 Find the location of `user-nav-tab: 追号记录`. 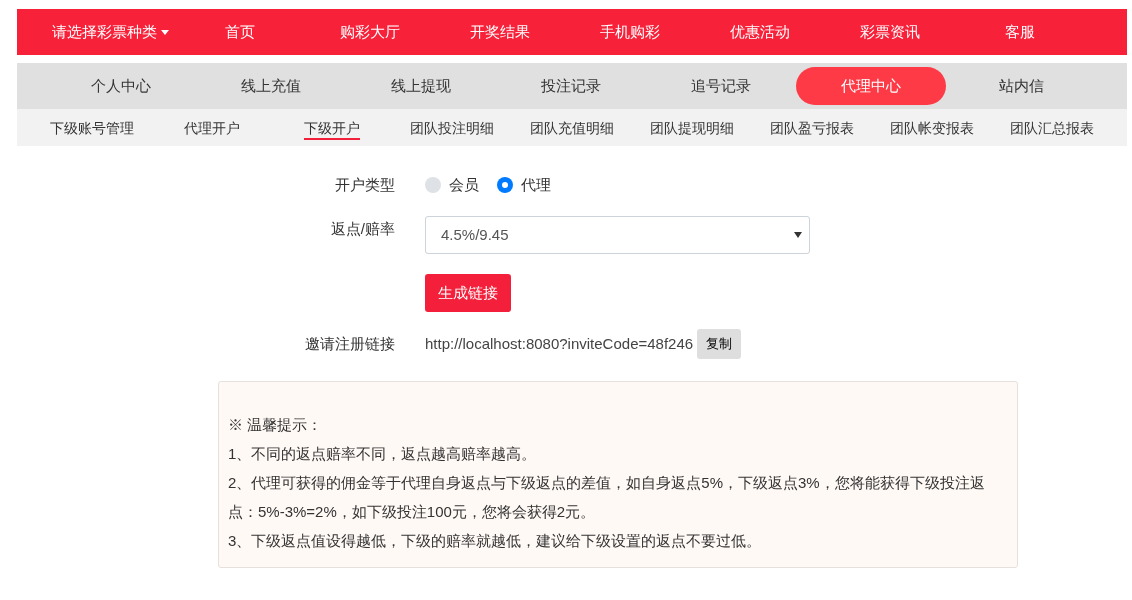

user-nav-tab: 追号记录 is located at coordinates (721, 86).